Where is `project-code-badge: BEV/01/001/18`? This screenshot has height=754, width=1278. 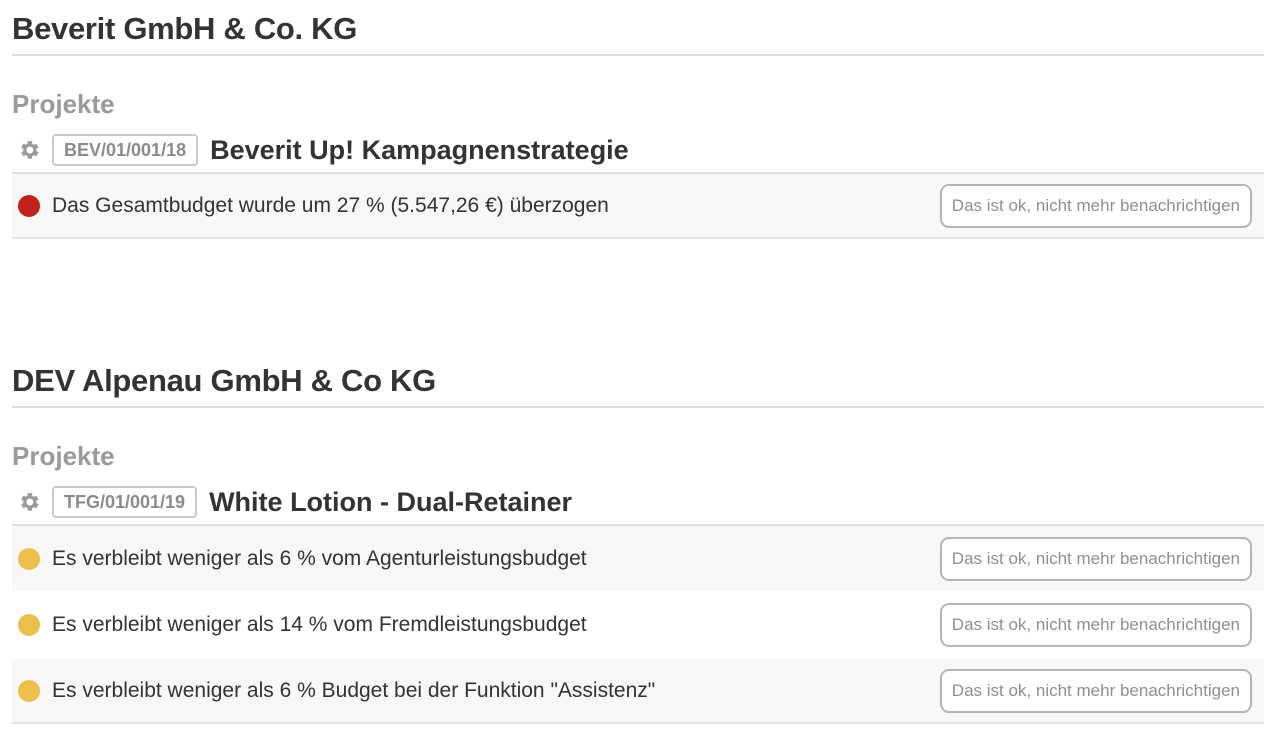 project-code-badge: BEV/01/001/18 is located at coordinates (125, 150).